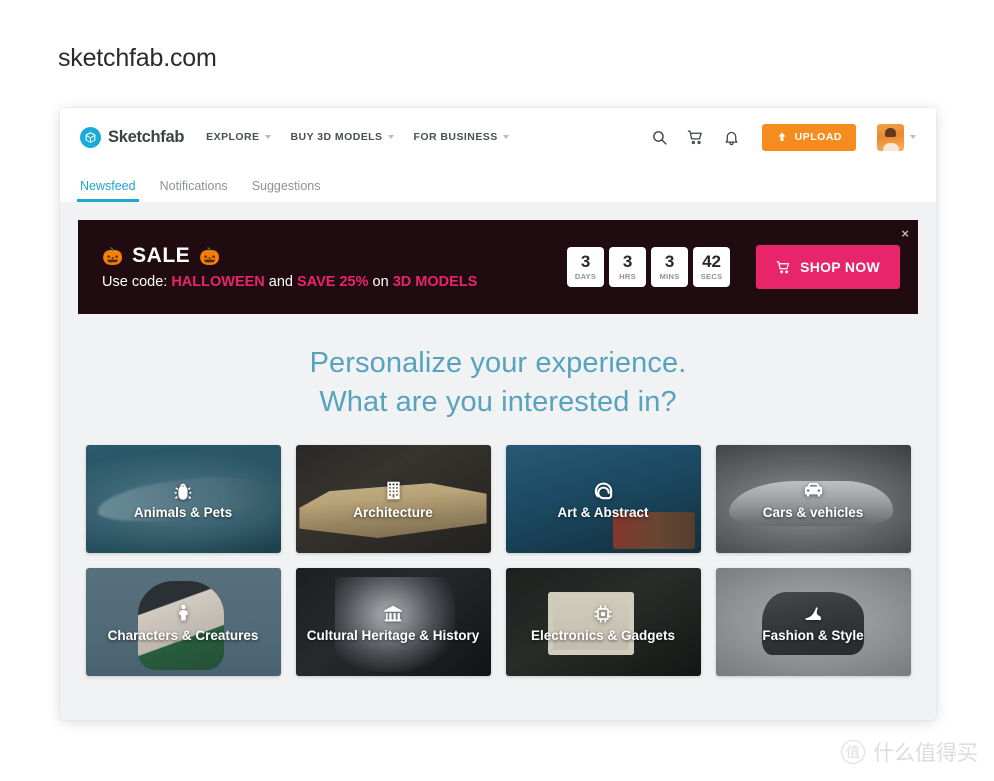 The image size is (994, 781). What do you see at coordinates (627, 262) in the screenshot?
I see `countdown-hours-value: 3` at bounding box center [627, 262].